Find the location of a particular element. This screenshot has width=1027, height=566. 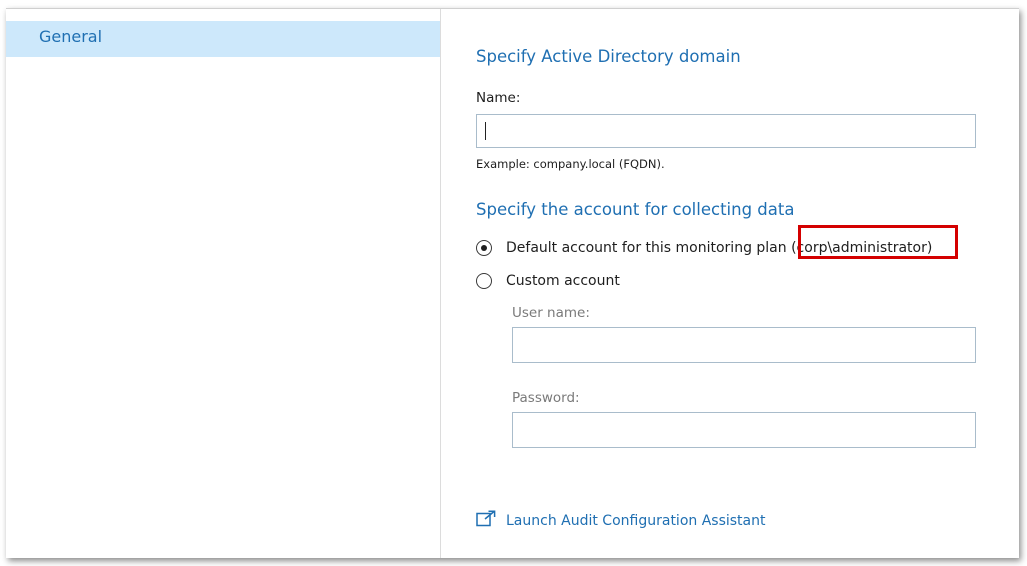

default-account-radio is located at coordinates (484, 248).